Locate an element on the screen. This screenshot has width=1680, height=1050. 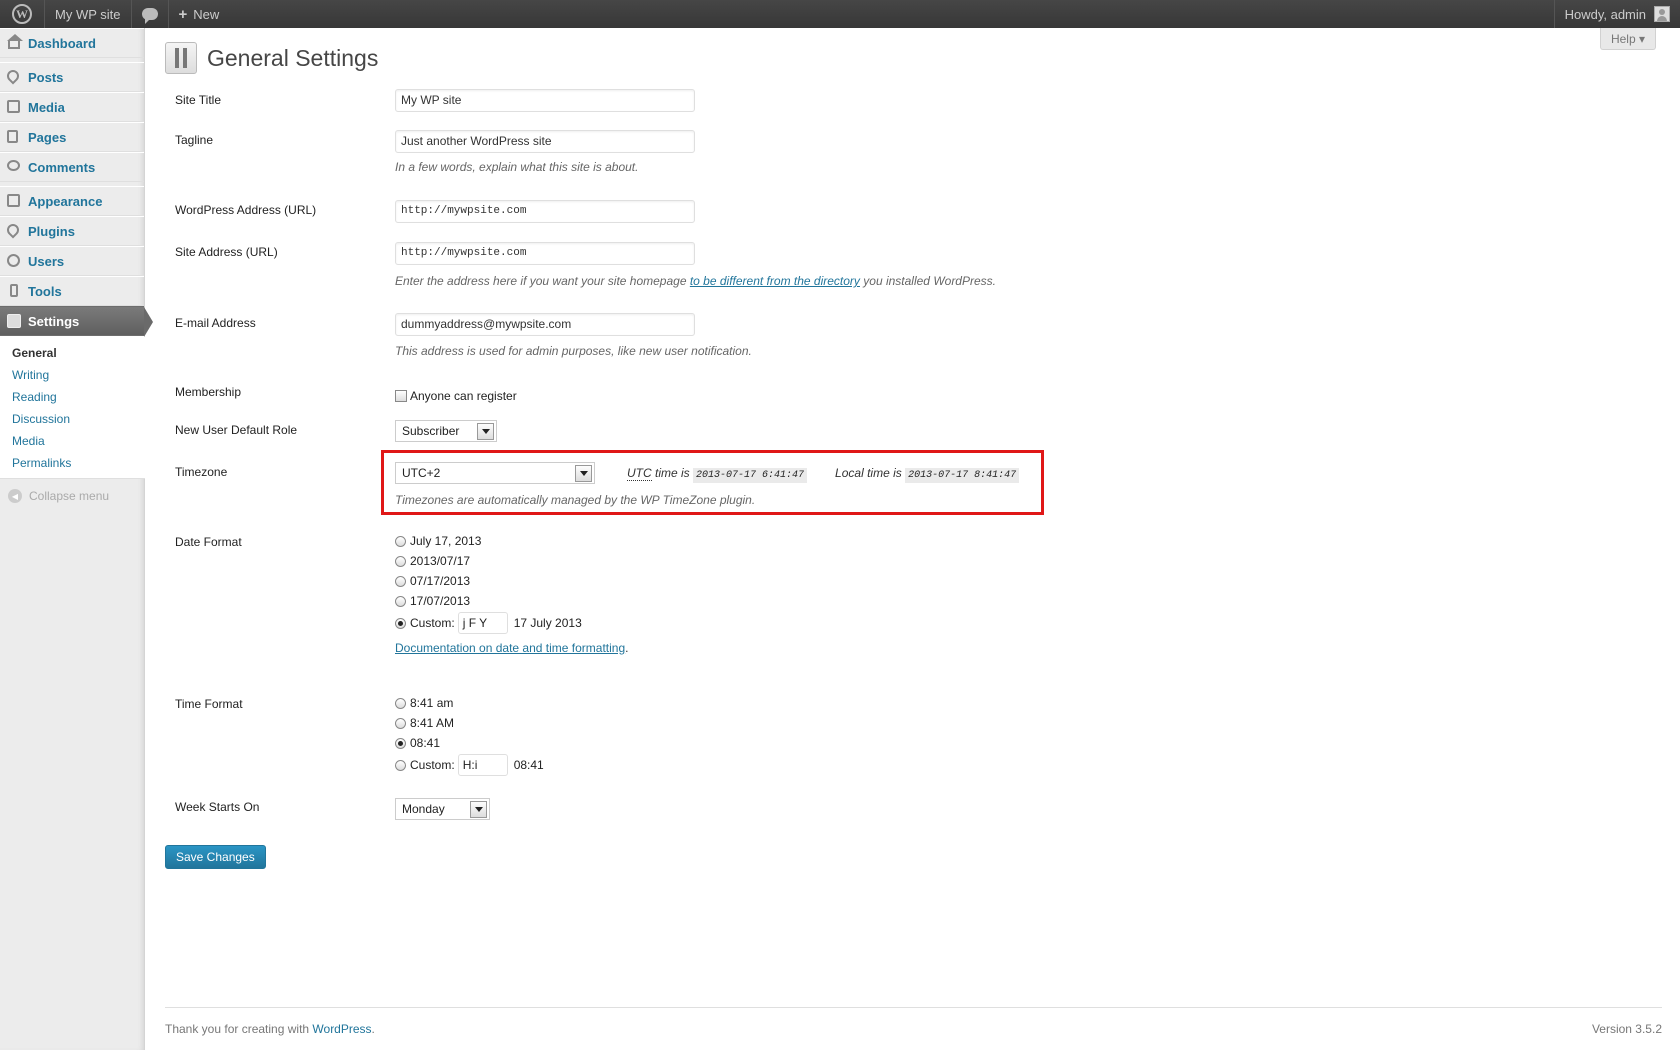
date-format-custom-option: Custom: j F Y 17 July 2013 is located at coordinates (511, 623).